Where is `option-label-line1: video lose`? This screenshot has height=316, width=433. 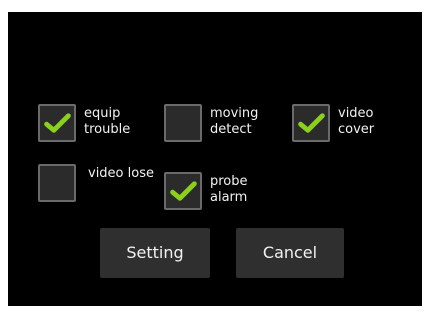 option-label-line1: video lose is located at coordinates (121, 173).